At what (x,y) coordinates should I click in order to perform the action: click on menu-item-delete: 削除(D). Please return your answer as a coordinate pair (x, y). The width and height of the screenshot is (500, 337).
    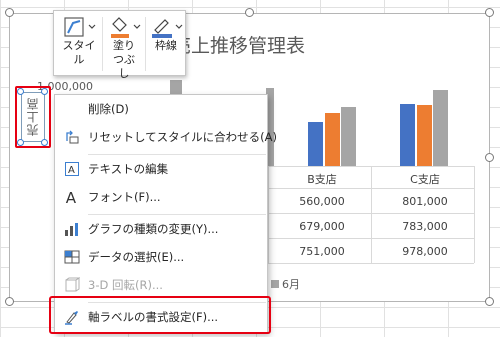
    Looking at the image, I should click on (161, 109).